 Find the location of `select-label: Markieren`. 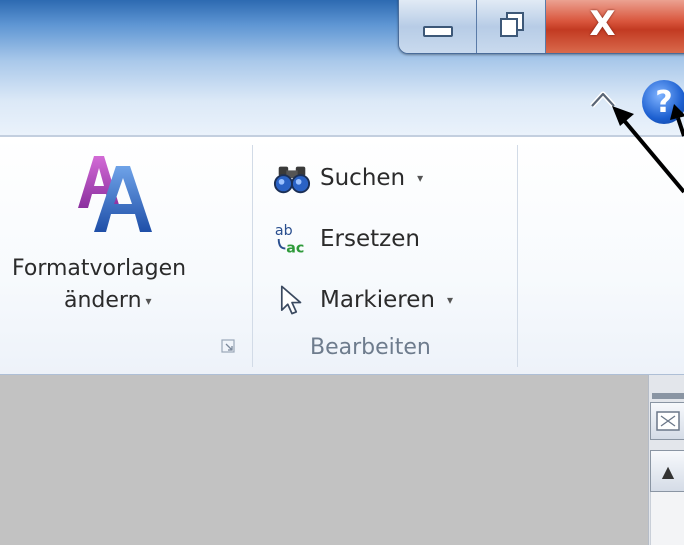

select-label: Markieren is located at coordinates (377, 300).